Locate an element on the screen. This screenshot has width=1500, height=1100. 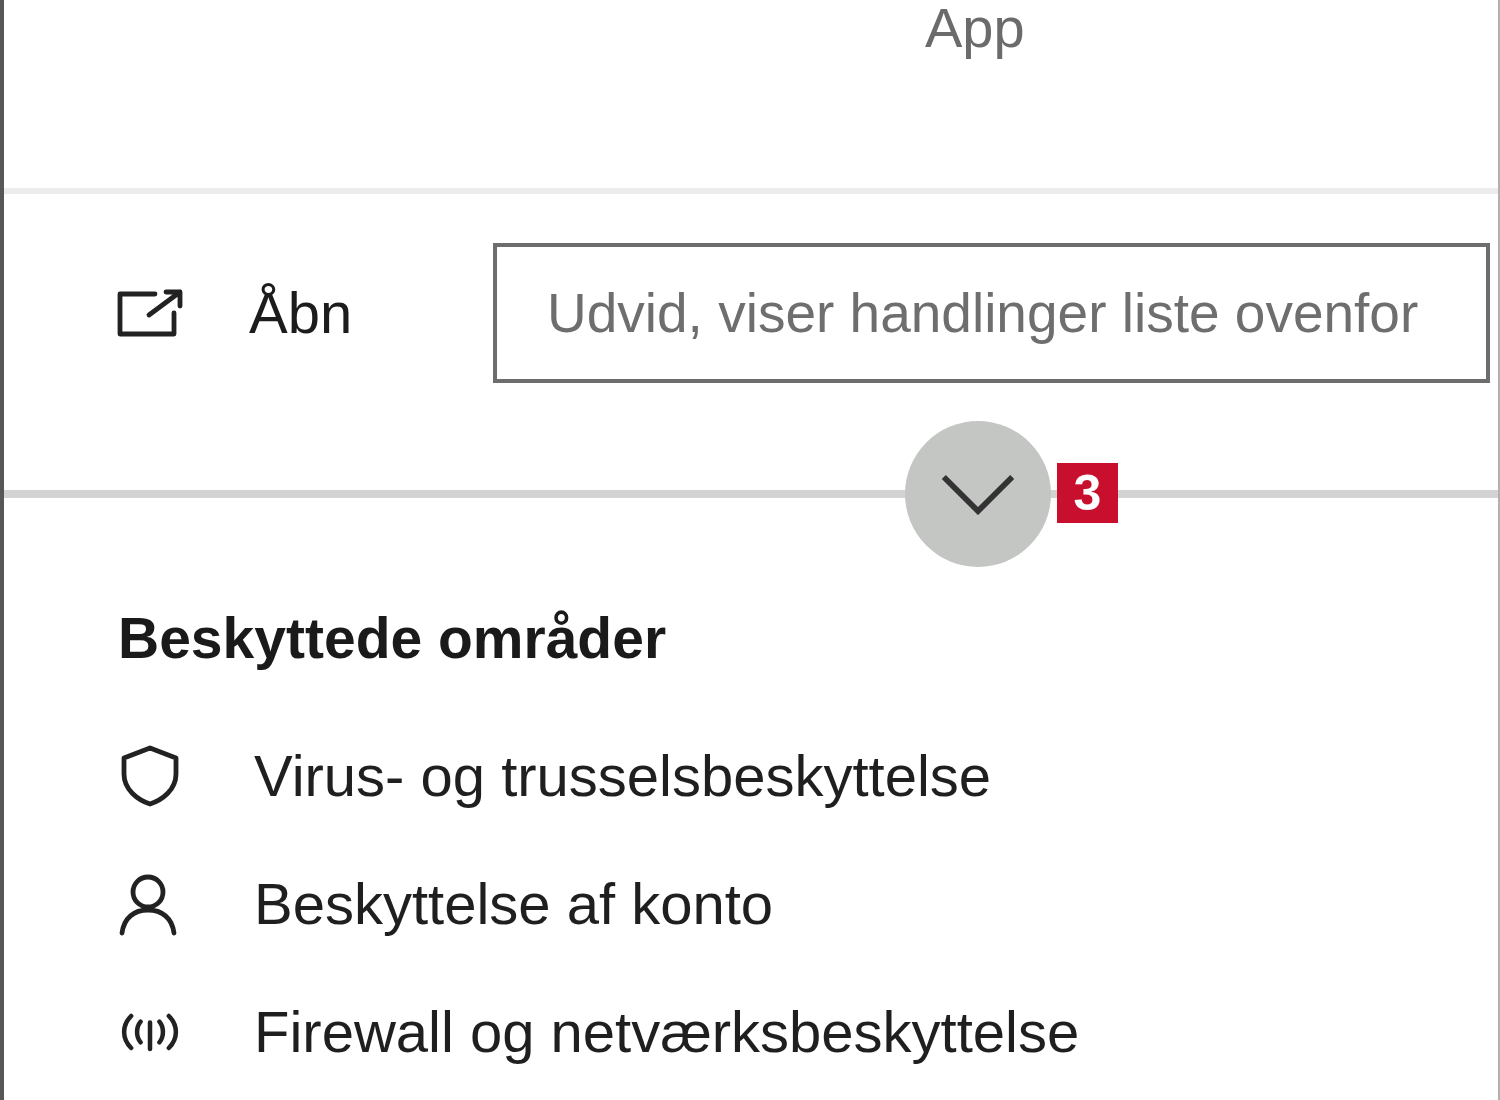
tooltip: Udvid, viser handlinger liste ovenfor is located at coordinates (991, 313).